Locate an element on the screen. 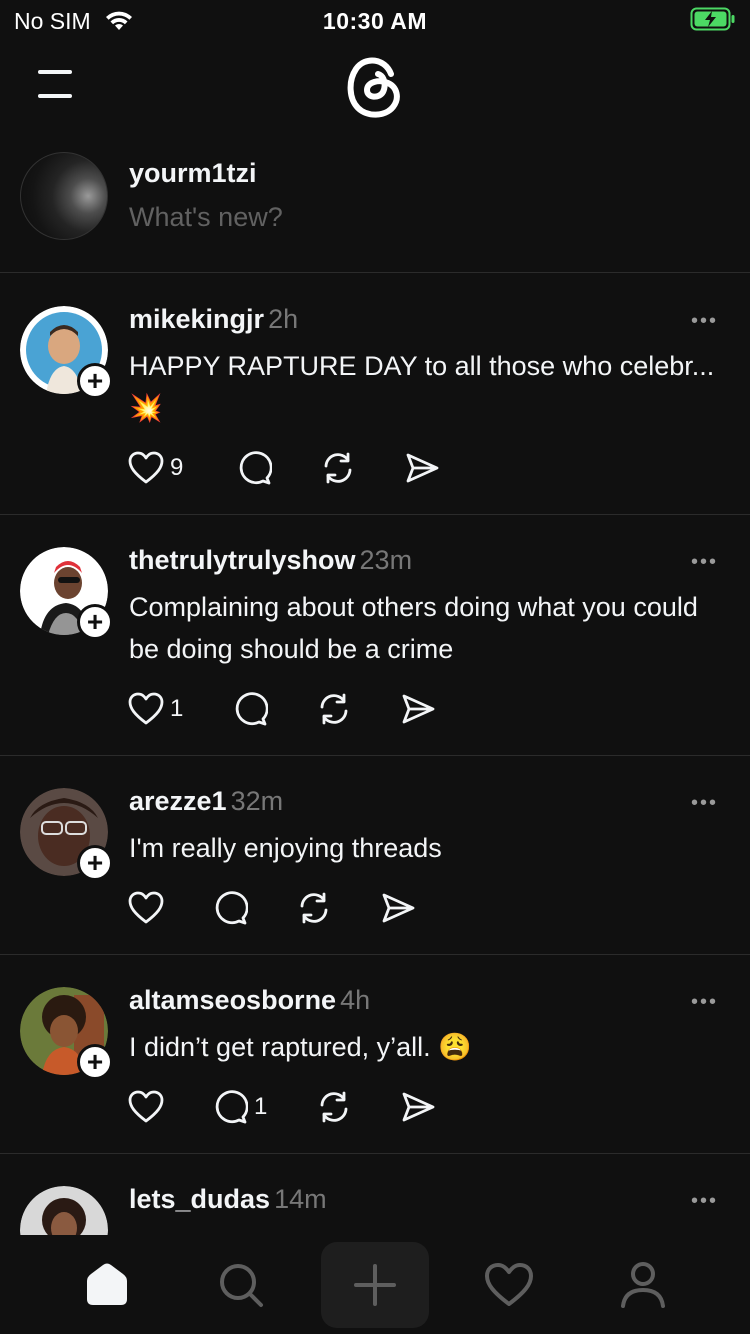 The width and height of the screenshot is (750, 1334). tab-home is located at coordinates (107, 1285).